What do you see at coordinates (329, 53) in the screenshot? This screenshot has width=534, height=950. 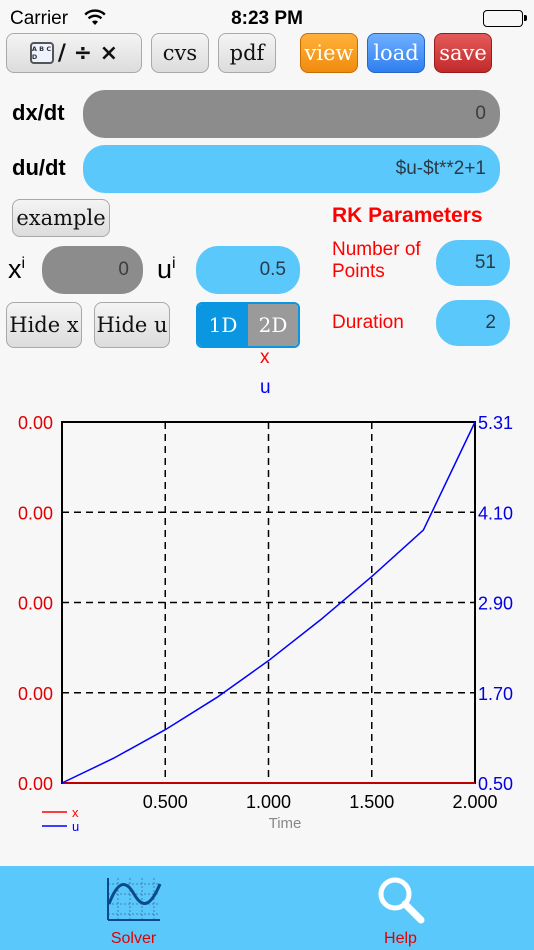 I see `view-button: view` at bounding box center [329, 53].